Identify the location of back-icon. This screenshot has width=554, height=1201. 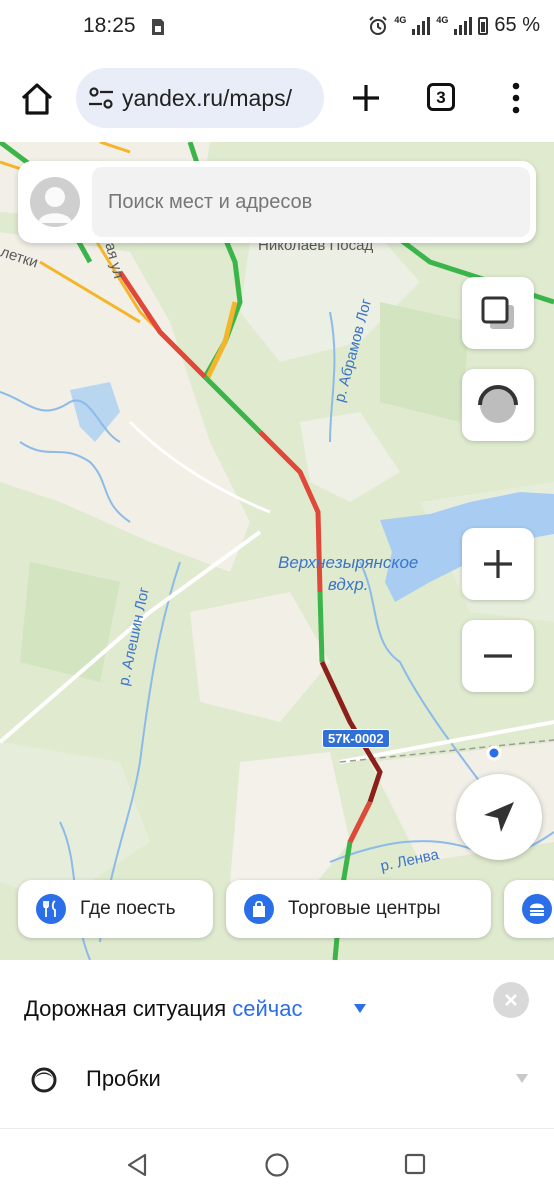
(137, 1165).